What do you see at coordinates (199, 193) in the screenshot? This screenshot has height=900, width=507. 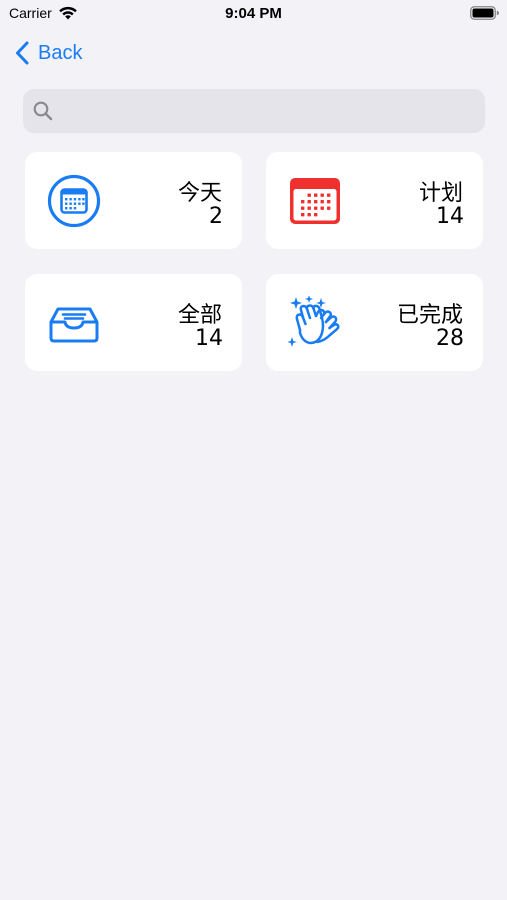 I see `list-label: 今天` at bounding box center [199, 193].